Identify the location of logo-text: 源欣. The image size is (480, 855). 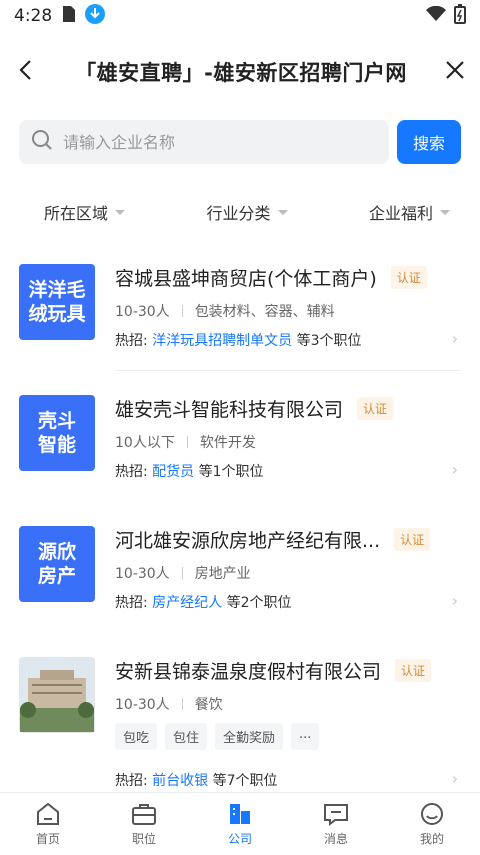
(56, 552).